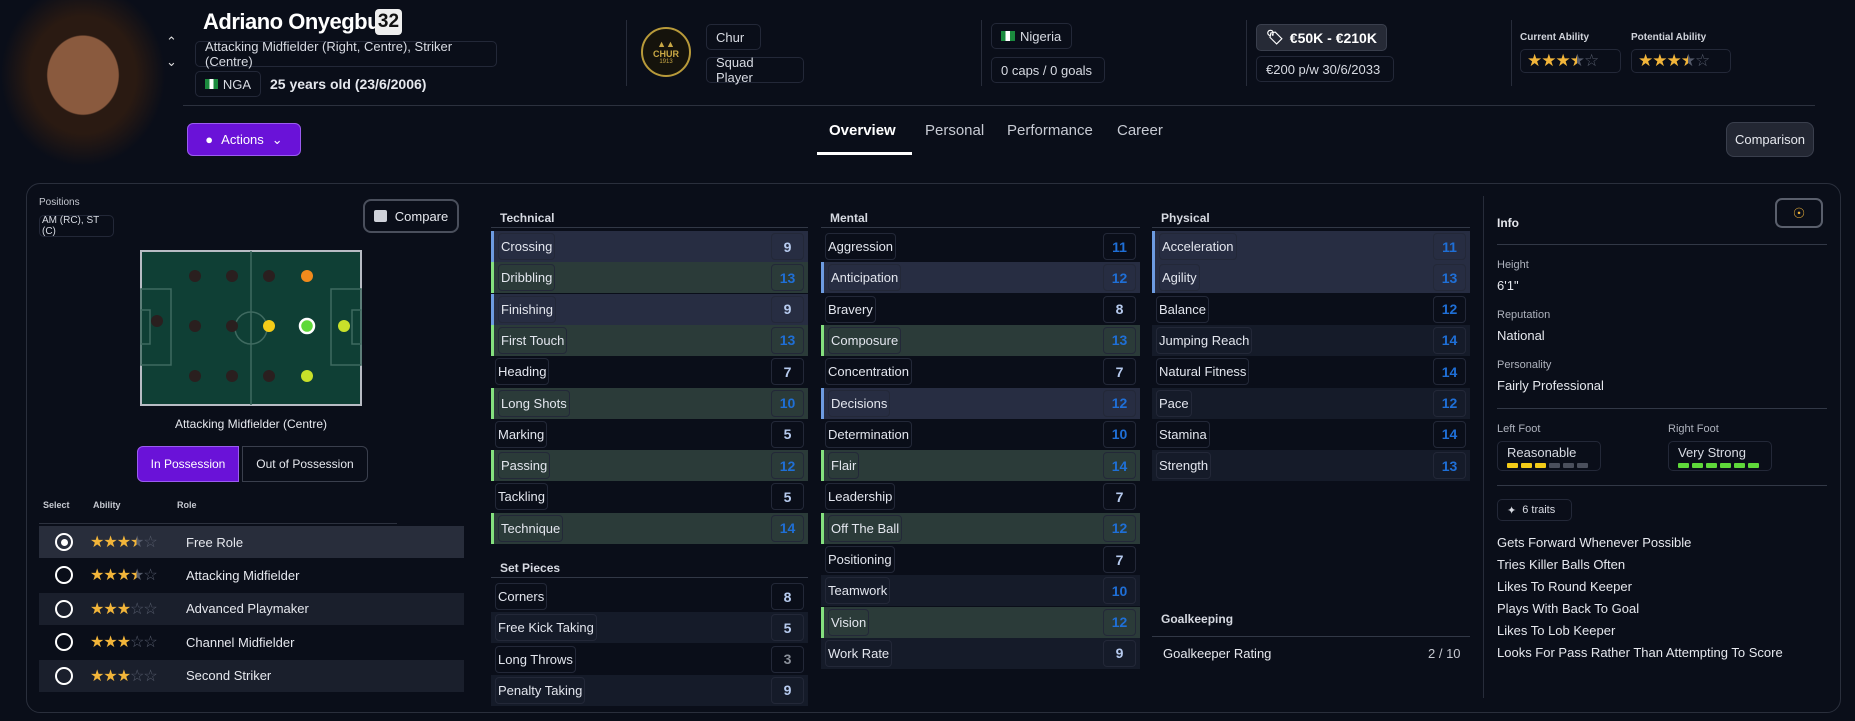 Image resolution: width=1855 pixels, height=721 pixels. Describe the element at coordinates (229, 676) in the screenshot. I see `role-name: Second Striker` at that location.